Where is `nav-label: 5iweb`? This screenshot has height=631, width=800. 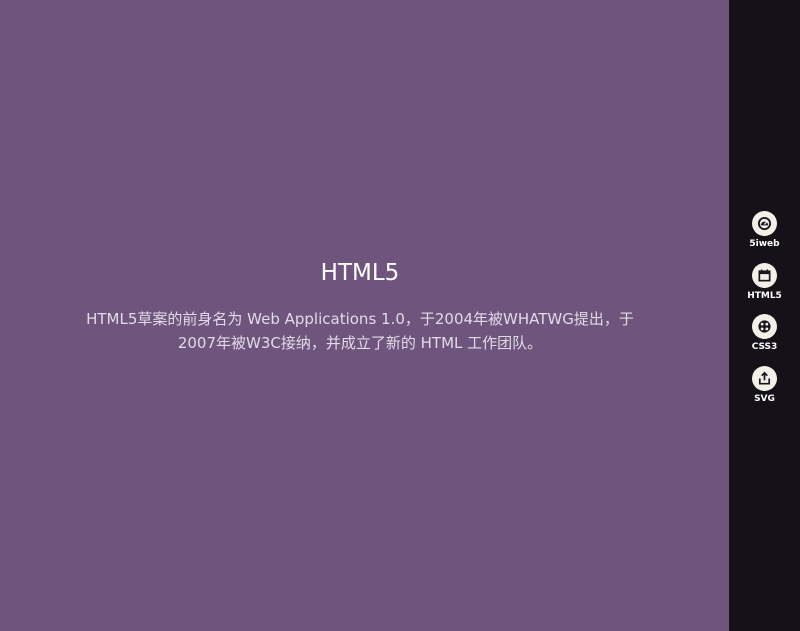
nav-label: 5iweb is located at coordinates (764, 244).